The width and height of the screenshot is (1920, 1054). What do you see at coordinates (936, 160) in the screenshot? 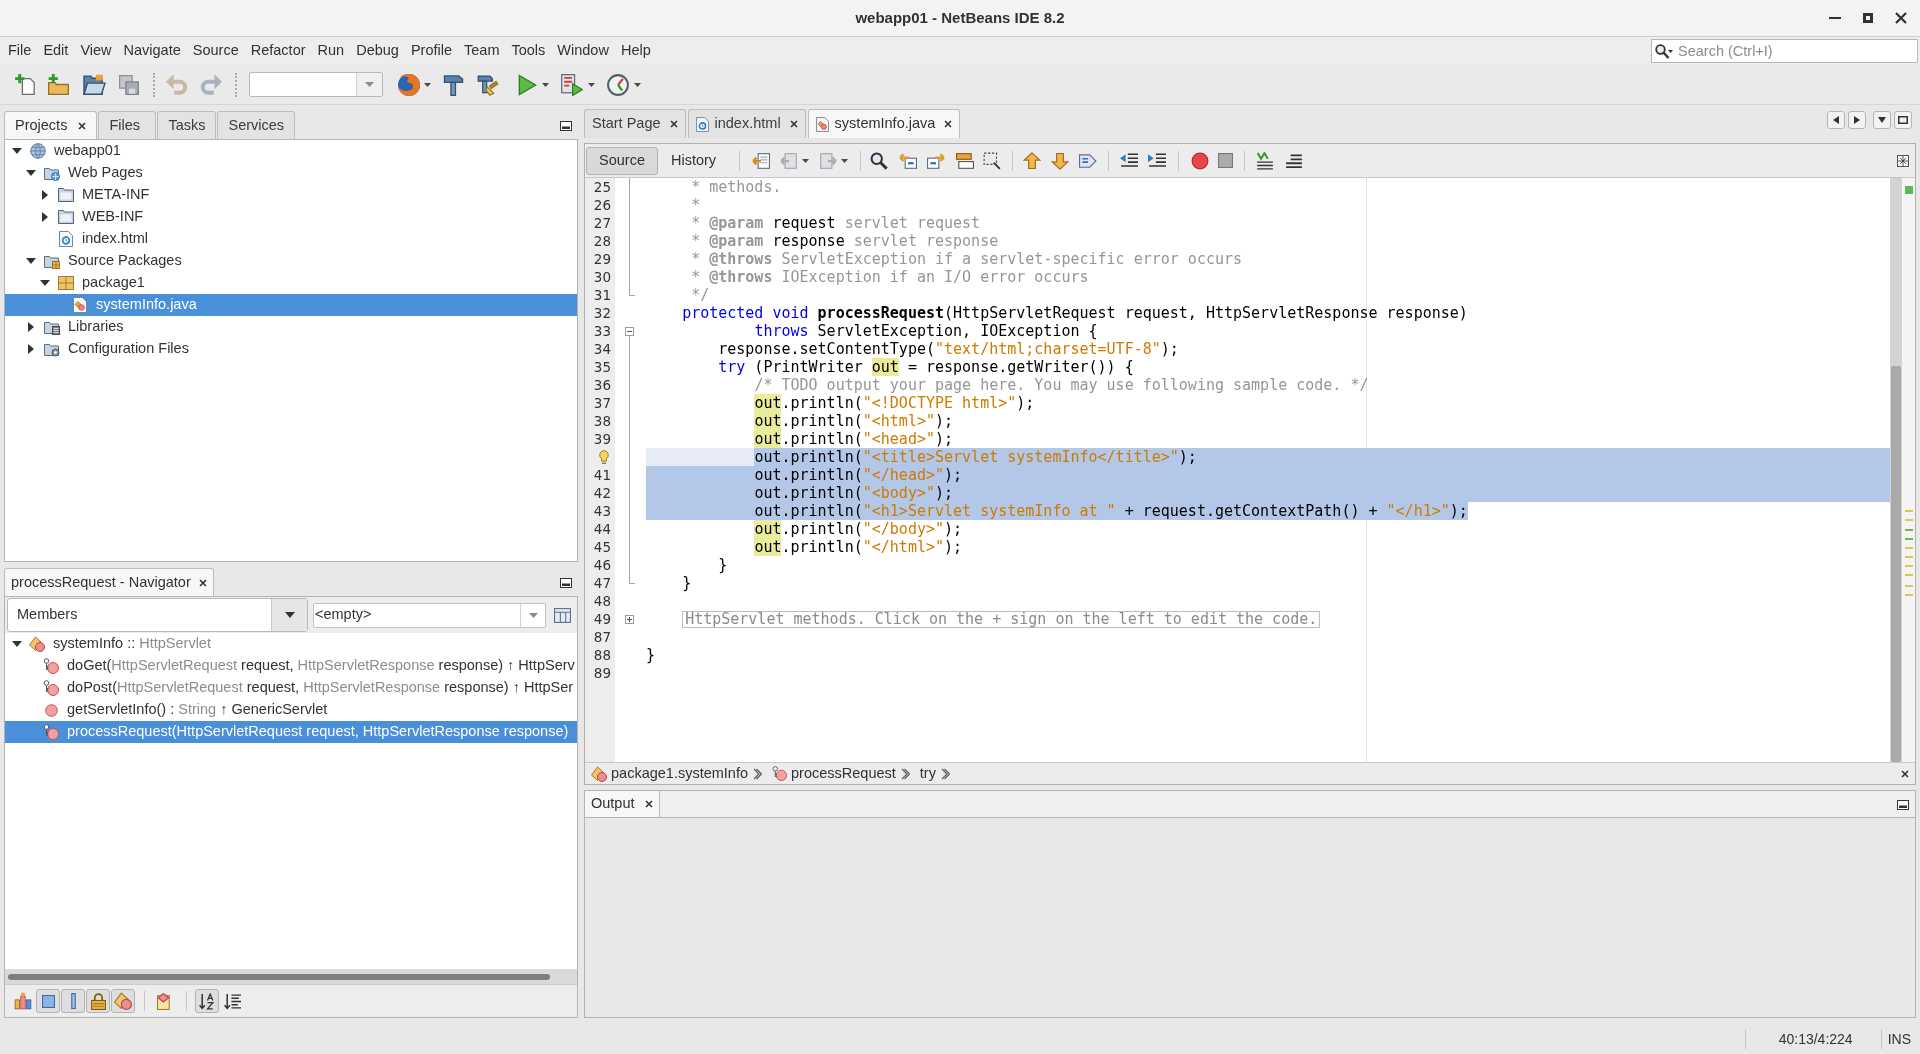
I see `find-next-icon` at bounding box center [936, 160].